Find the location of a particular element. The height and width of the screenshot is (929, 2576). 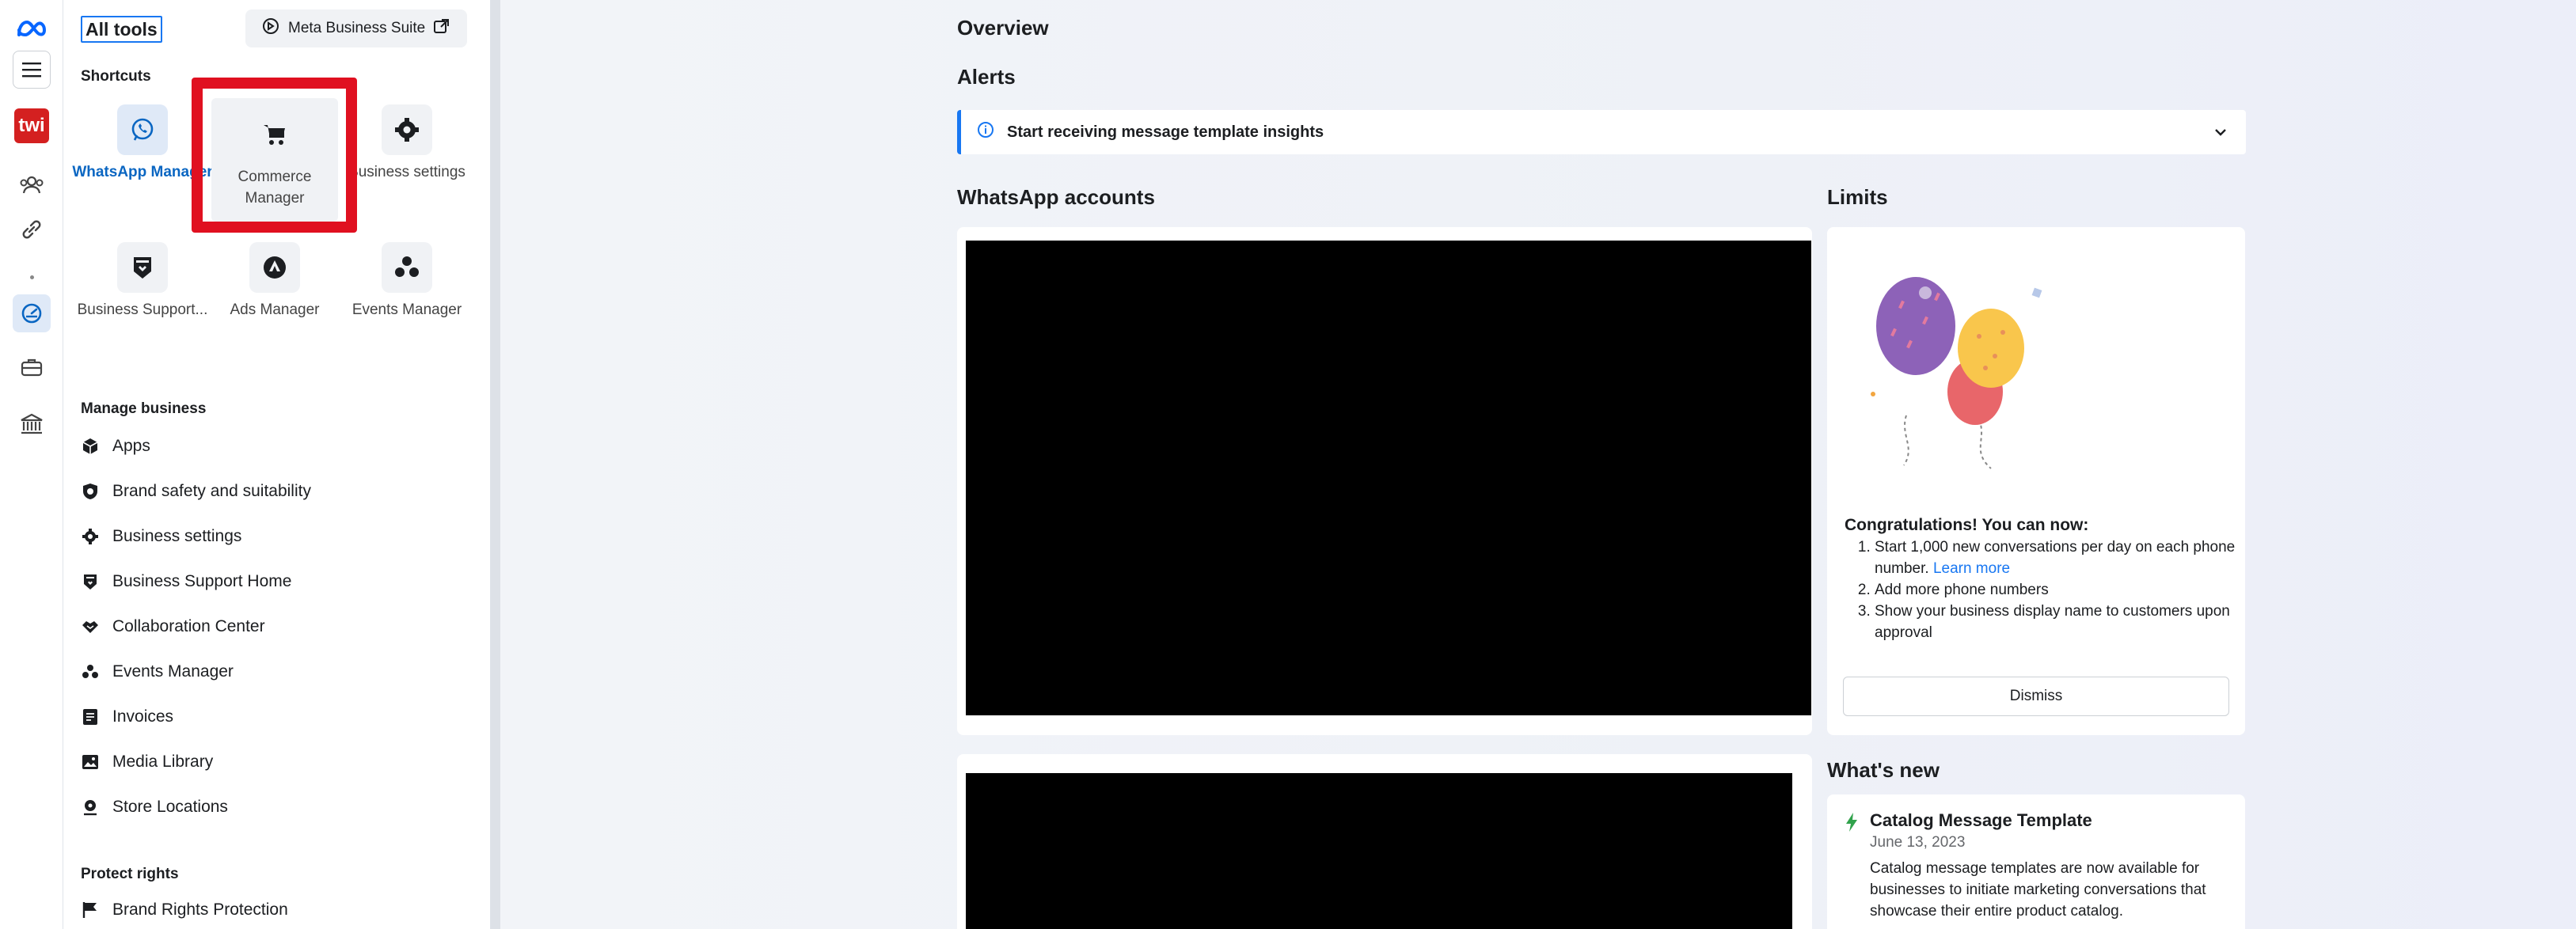

menu-item-events-manager: Events Manager is located at coordinates (157, 671).